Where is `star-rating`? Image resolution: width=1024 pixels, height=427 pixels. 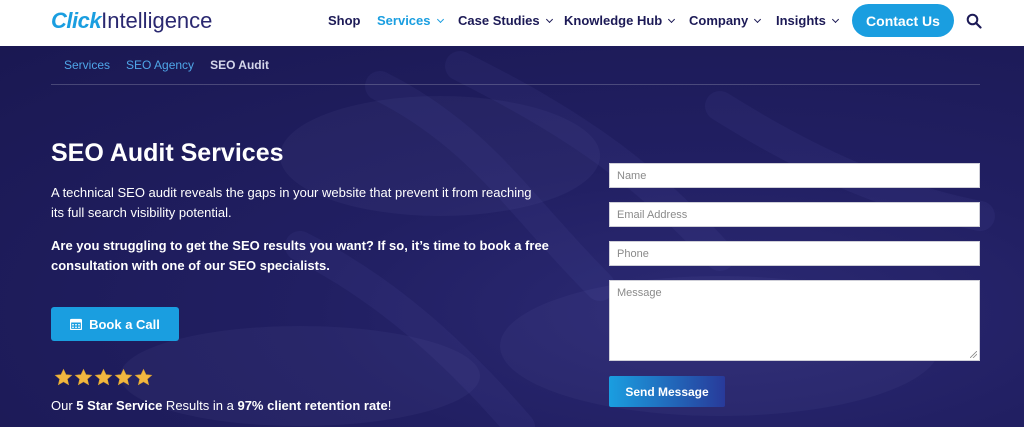 star-rating is located at coordinates (103, 377).